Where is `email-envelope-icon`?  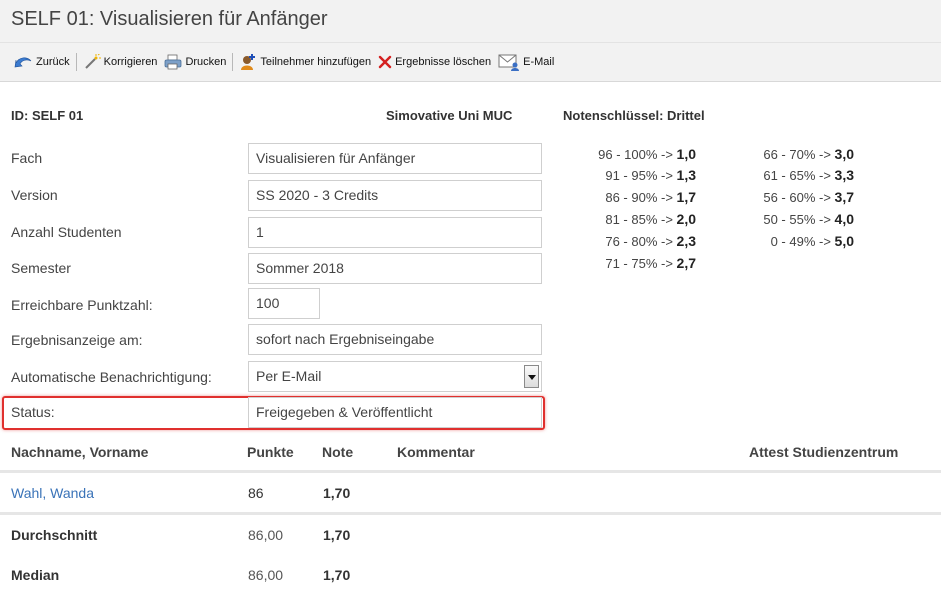 email-envelope-icon is located at coordinates (509, 62).